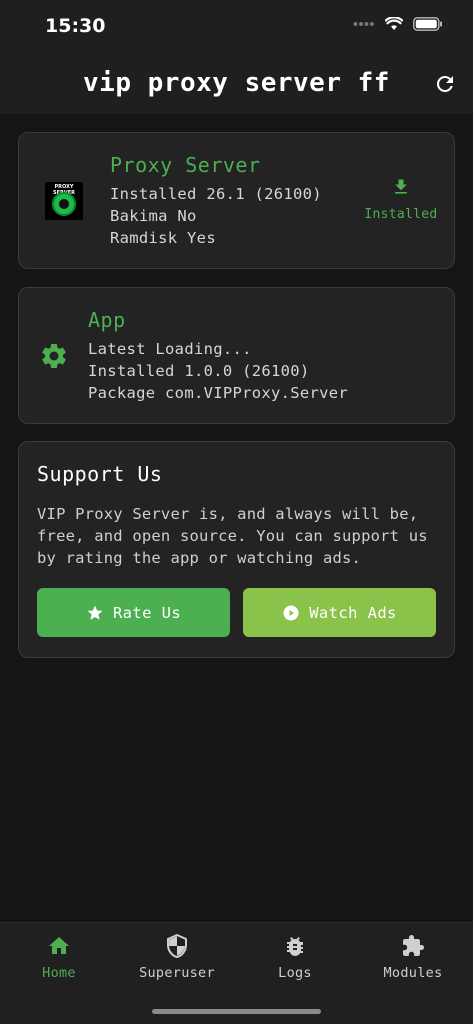  Describe the element at coordinates (295, 973) in the screenshot. I see `nav-label-logs: Logs` at that location.